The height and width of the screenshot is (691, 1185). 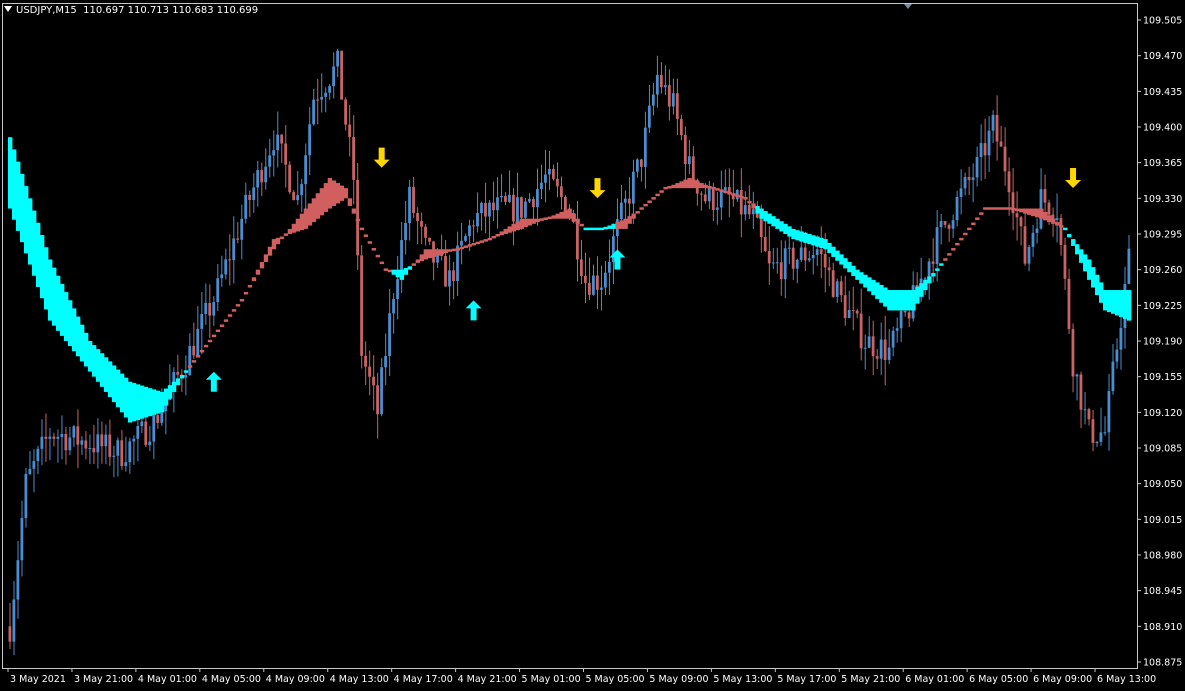 I want to click on x-tick-label: 6 May 13:00, so click(x=1126, y=679).